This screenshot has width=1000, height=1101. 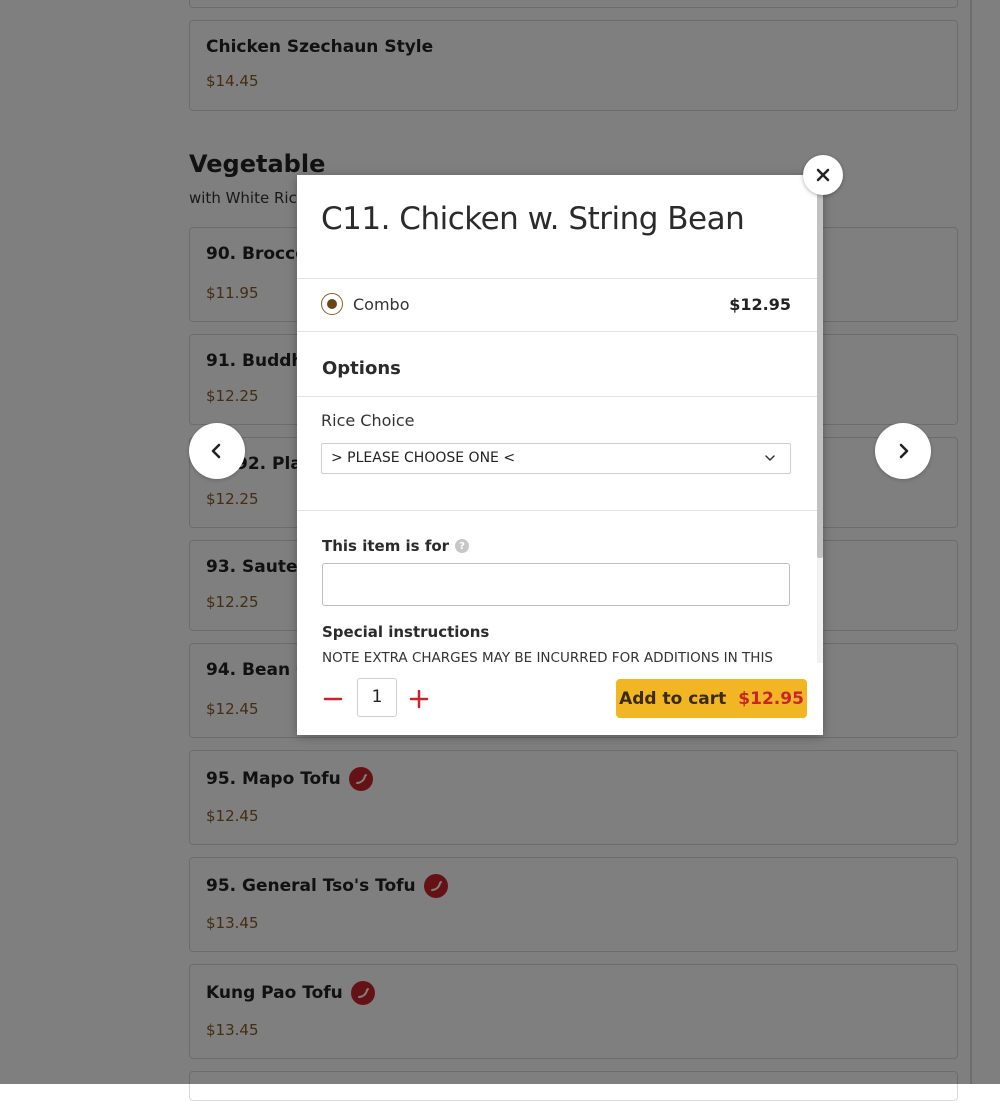 What do you see at coordinates (377, 697) in the screenshot?
I see `quantity-input: 1` at bounding box center [377, 697].